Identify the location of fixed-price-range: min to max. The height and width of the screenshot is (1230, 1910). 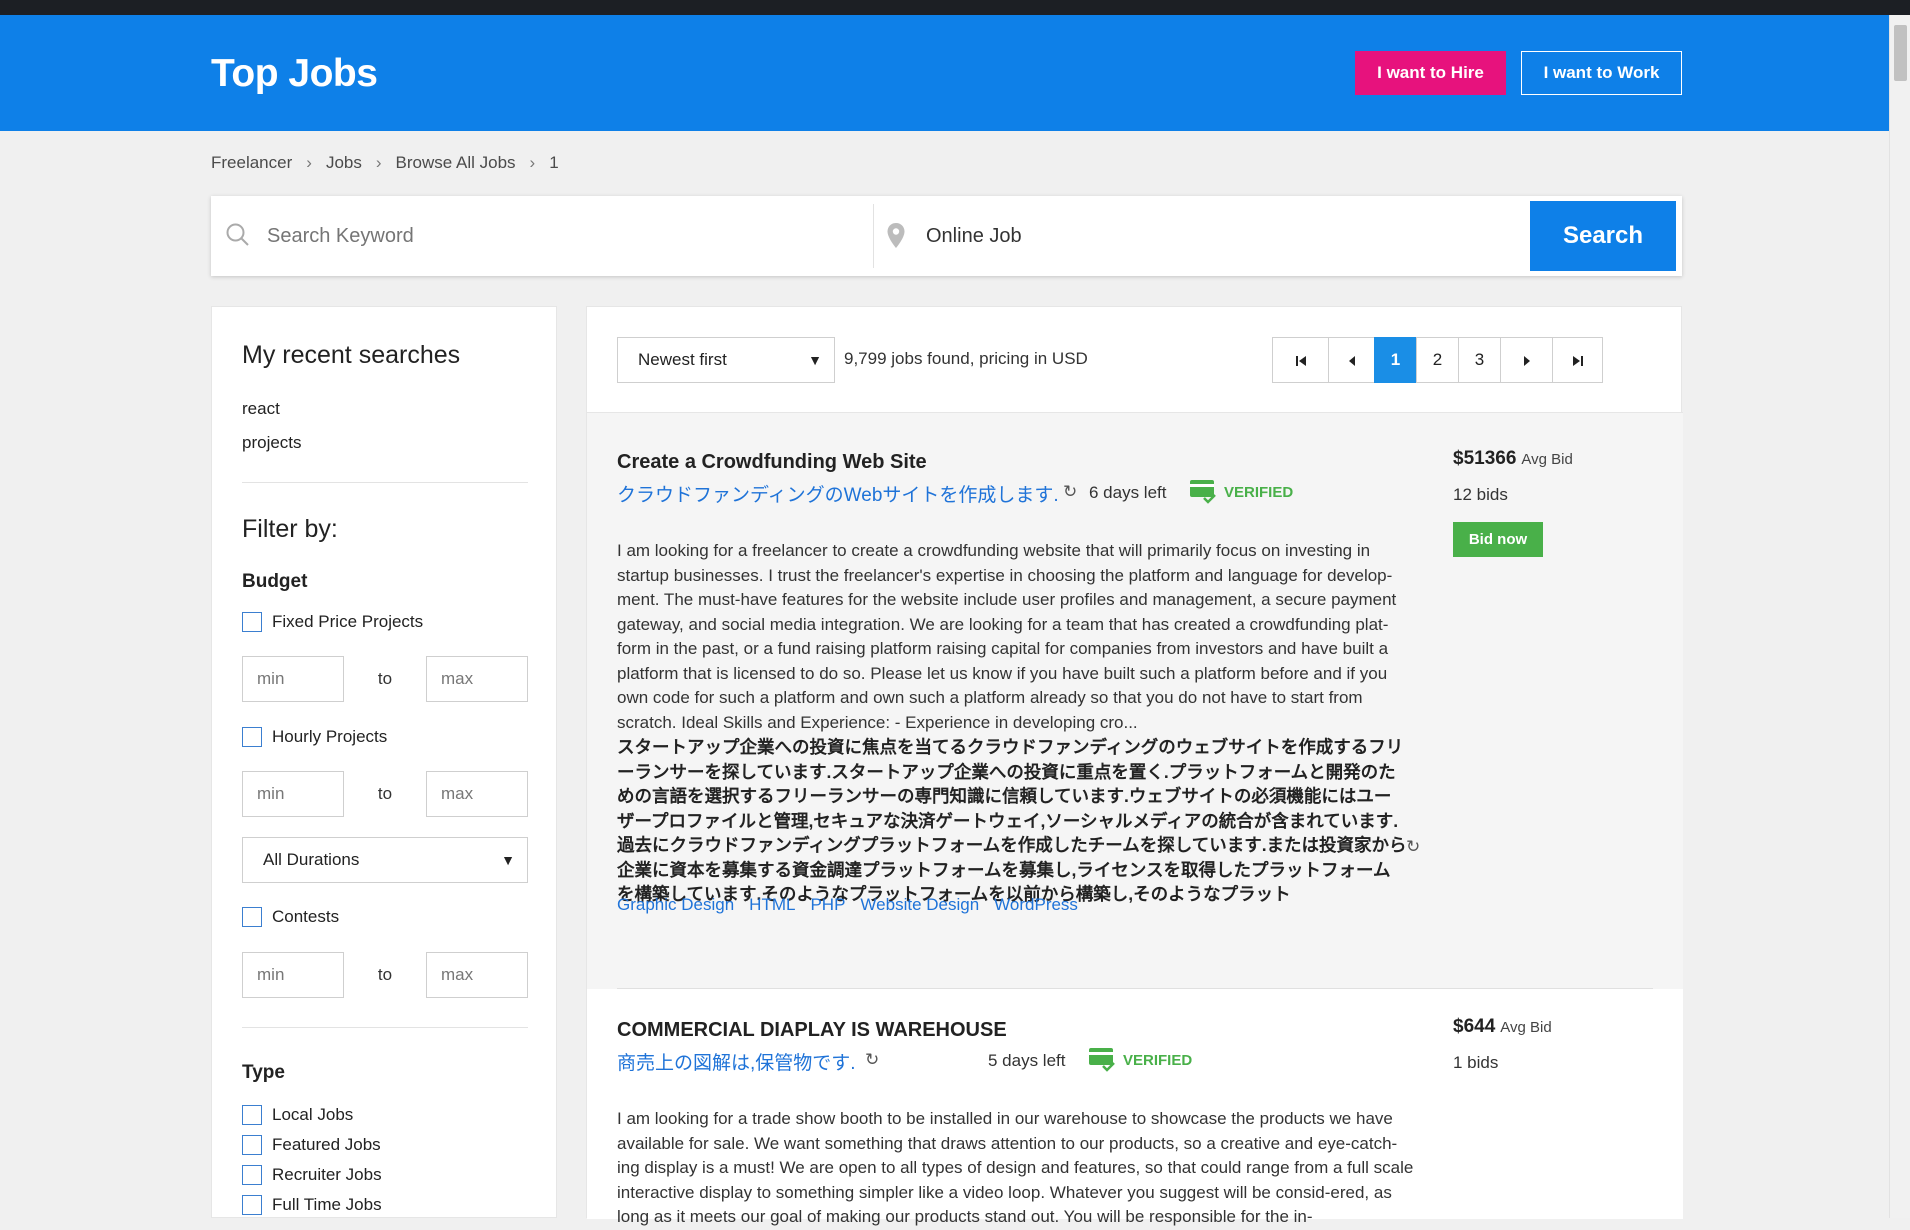
(385, 679).